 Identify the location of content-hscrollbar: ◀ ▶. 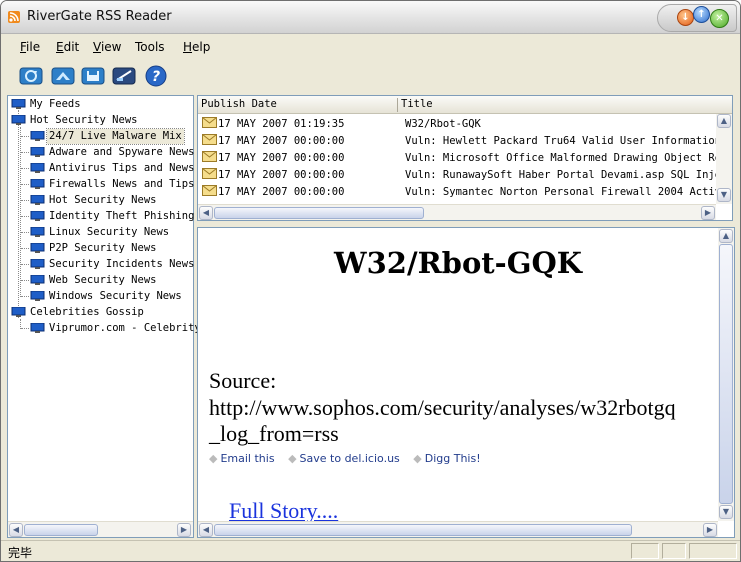
(458, 529).